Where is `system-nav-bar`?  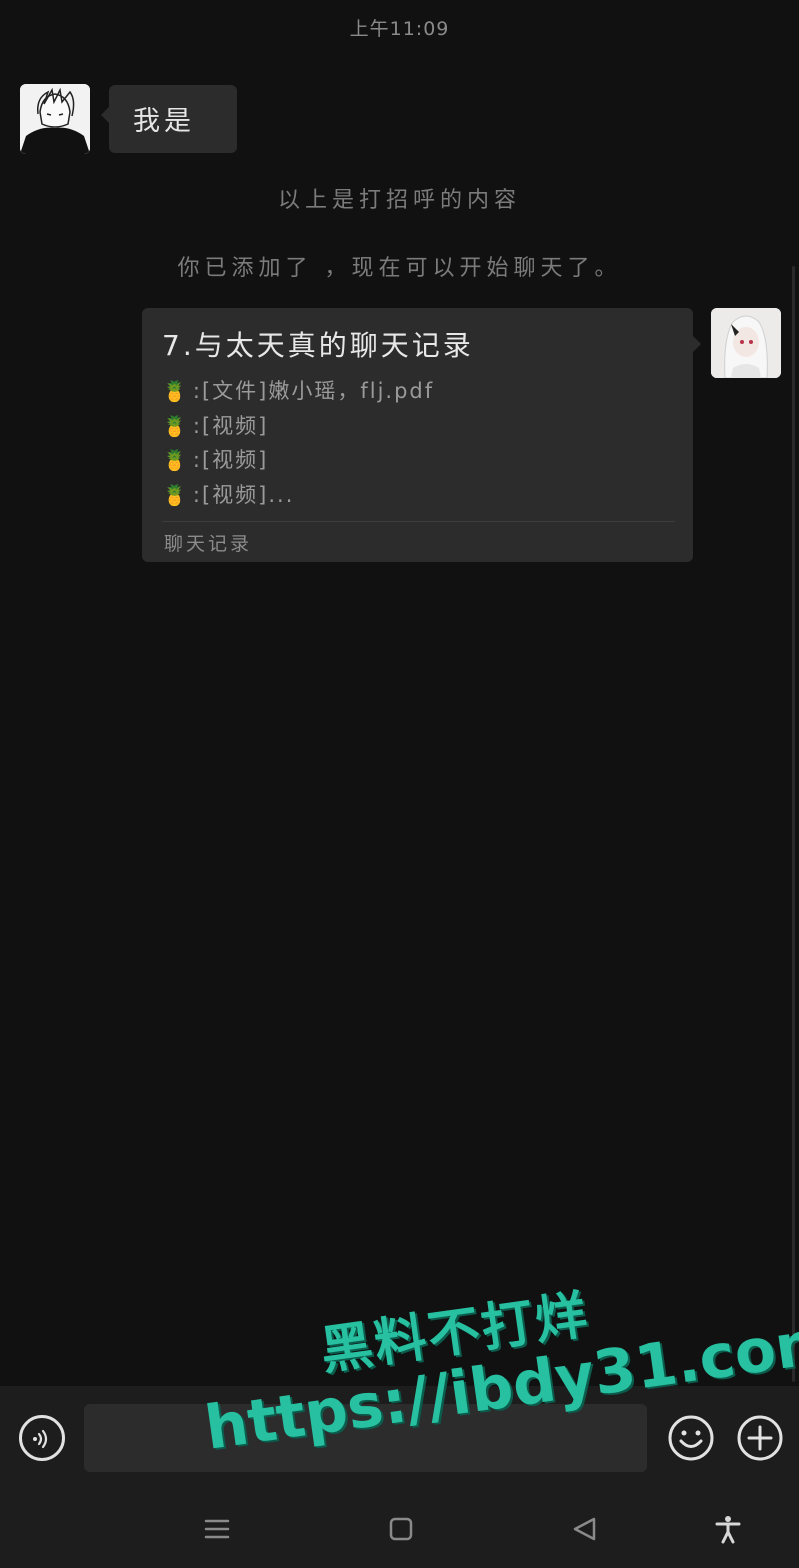
system-nav-bar is located at coordinates (399, 1534).